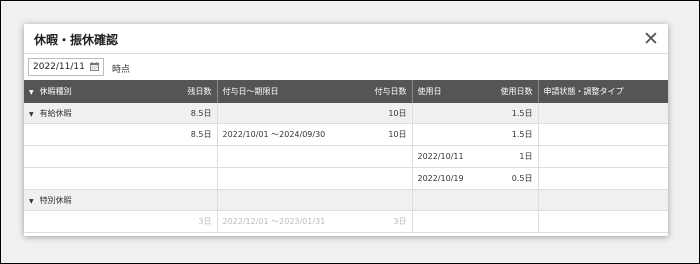  What do you see at coordinates (31, 92) in the screenshot?
I see `sort-down-icon: ▼` at bounding box center [31, 92].